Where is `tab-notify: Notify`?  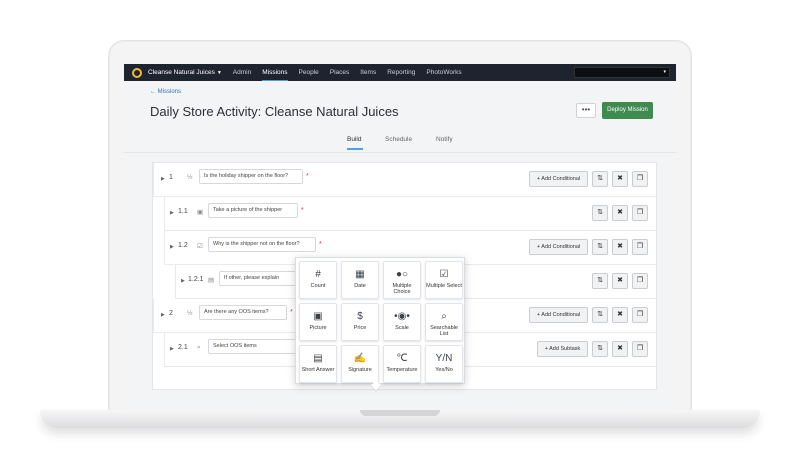 tab-notify: Notify is located at coordinates (444, 139).